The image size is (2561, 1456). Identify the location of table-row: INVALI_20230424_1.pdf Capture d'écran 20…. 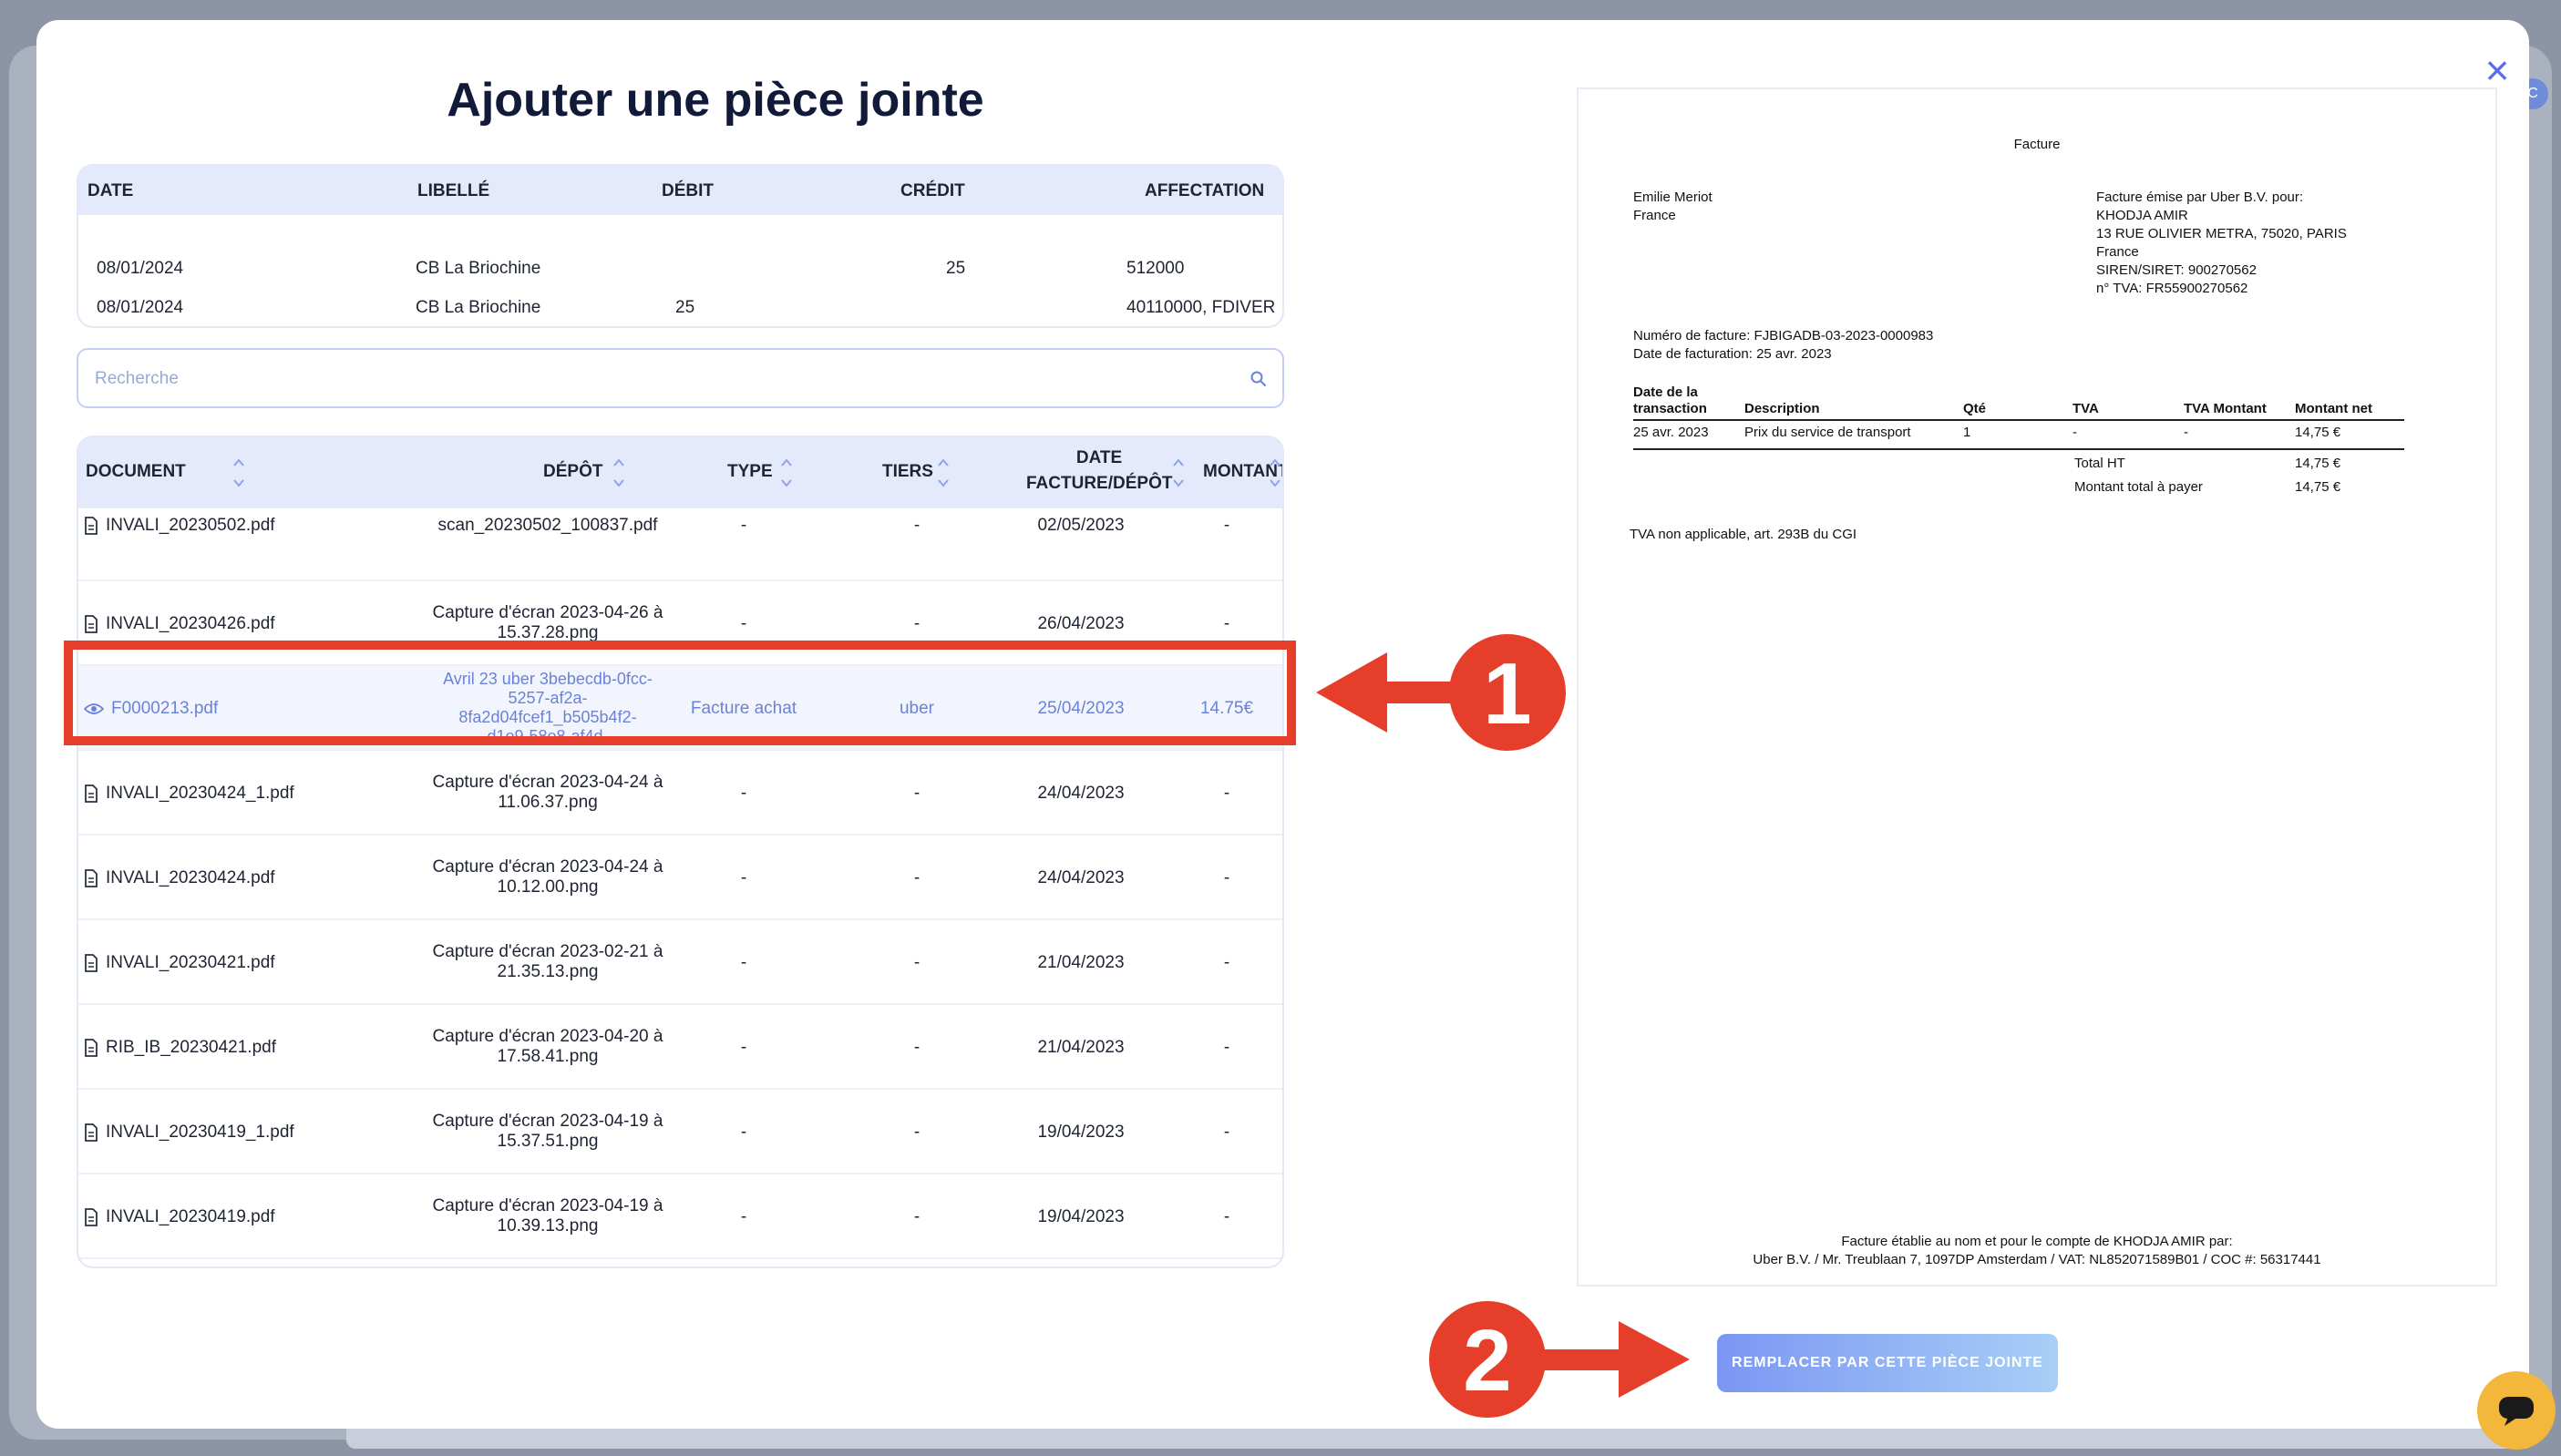
(680, 793).